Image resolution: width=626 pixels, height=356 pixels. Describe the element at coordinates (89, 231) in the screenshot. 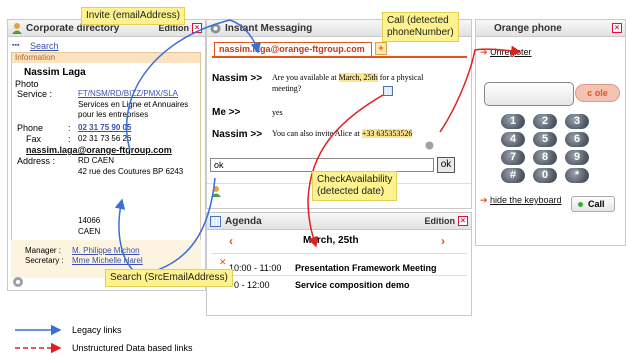

I see `city: CAEN` at that location.